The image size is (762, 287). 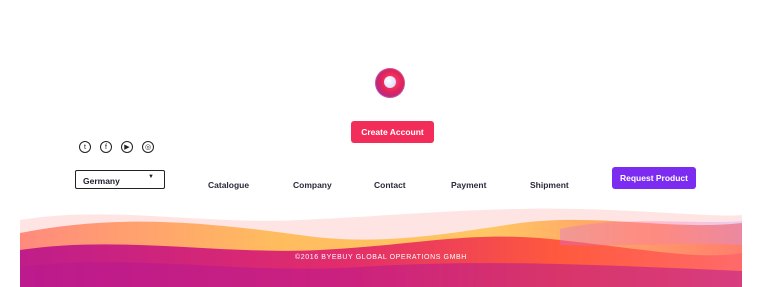 What do you see at coordinates (151, 177) in the screenshot?
I see `chevron-down-icon: ▼` at bounding box center [151, 177].